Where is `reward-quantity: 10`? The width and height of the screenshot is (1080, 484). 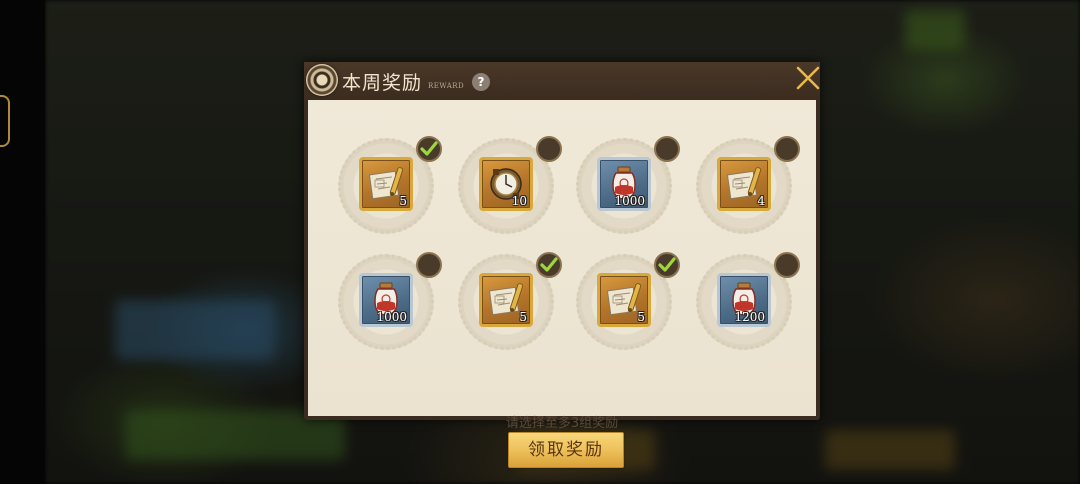
reward-quantity: 10 is located at coordinates (519, 201).